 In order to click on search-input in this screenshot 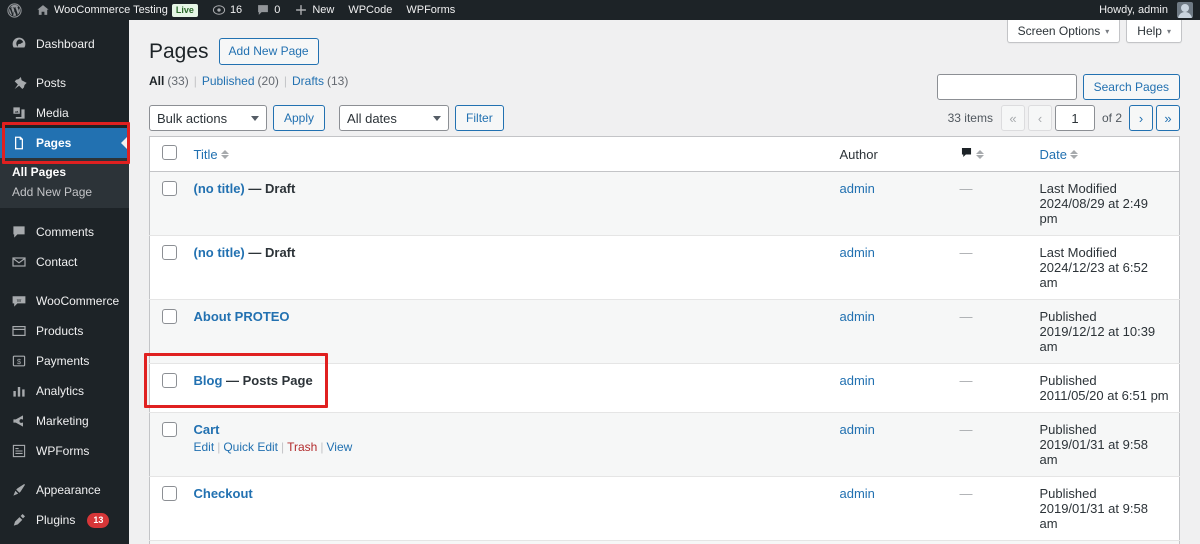, I will do `click(1006, 87)`.